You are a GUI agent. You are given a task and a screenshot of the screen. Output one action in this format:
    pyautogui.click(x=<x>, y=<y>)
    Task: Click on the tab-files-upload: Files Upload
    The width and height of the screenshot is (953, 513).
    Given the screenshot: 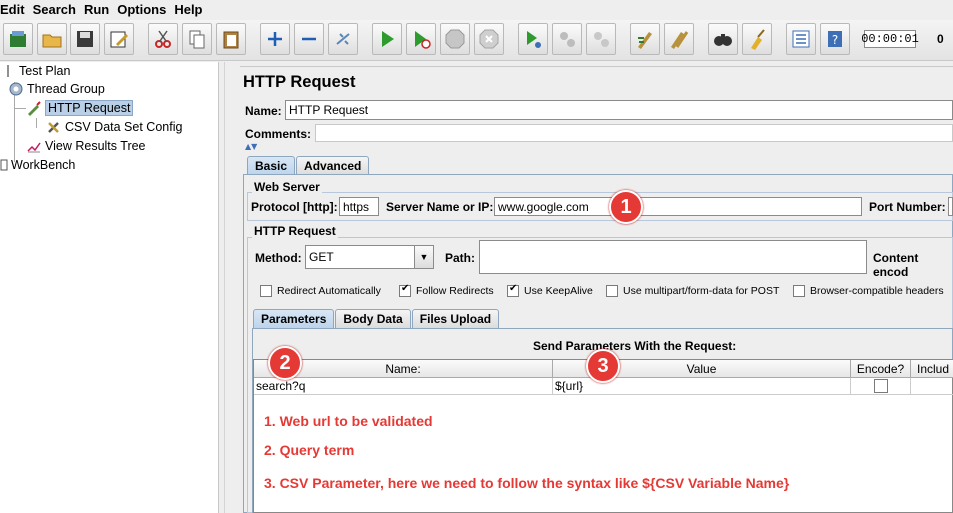 What is the action you would take?
    pyautogui.click(x=455, y=318)
    